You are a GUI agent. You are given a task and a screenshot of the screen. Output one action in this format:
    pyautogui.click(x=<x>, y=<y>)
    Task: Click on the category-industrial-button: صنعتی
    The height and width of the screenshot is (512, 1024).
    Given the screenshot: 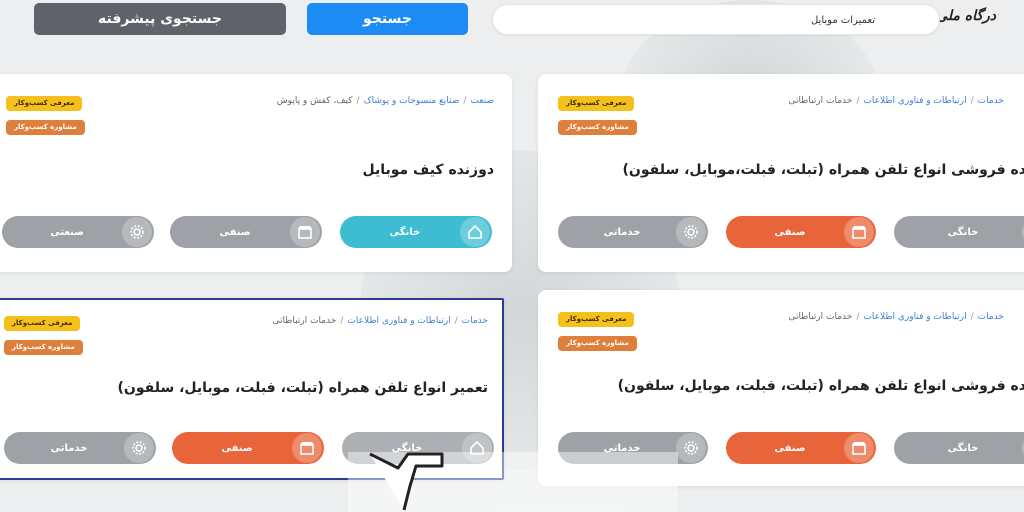 What is the action you would take?
    pyautogui.click(x=78, y=232)
    